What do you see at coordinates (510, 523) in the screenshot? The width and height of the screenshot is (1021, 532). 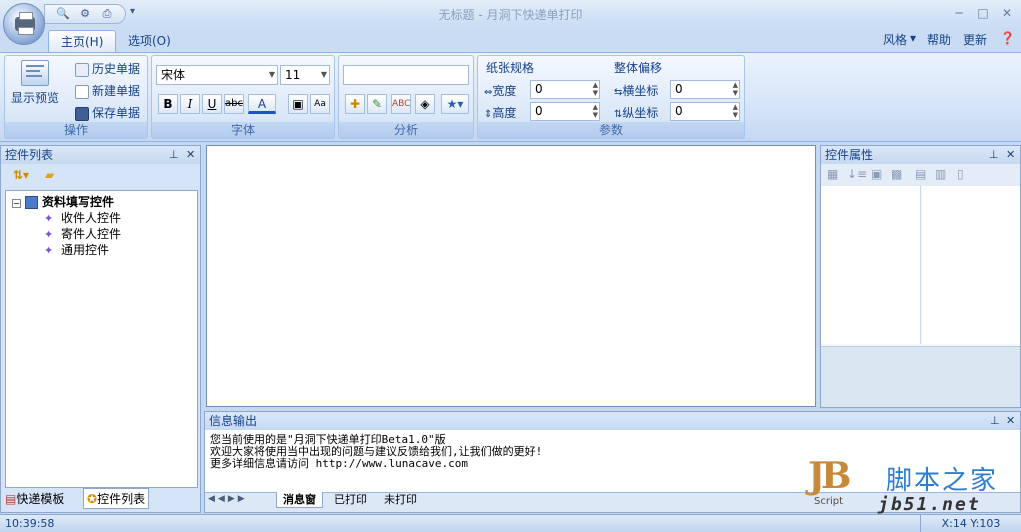 I see `status-bar: 10:39:58 X:14 Y:103` at bounding box center [510, 523].